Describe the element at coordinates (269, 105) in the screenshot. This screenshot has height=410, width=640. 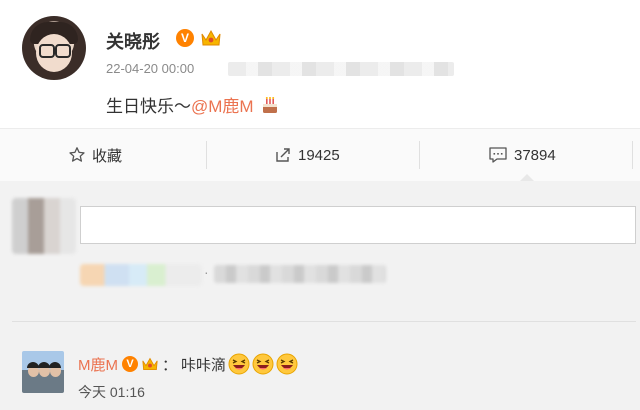
I see `cake-emoji-icon` at that location.